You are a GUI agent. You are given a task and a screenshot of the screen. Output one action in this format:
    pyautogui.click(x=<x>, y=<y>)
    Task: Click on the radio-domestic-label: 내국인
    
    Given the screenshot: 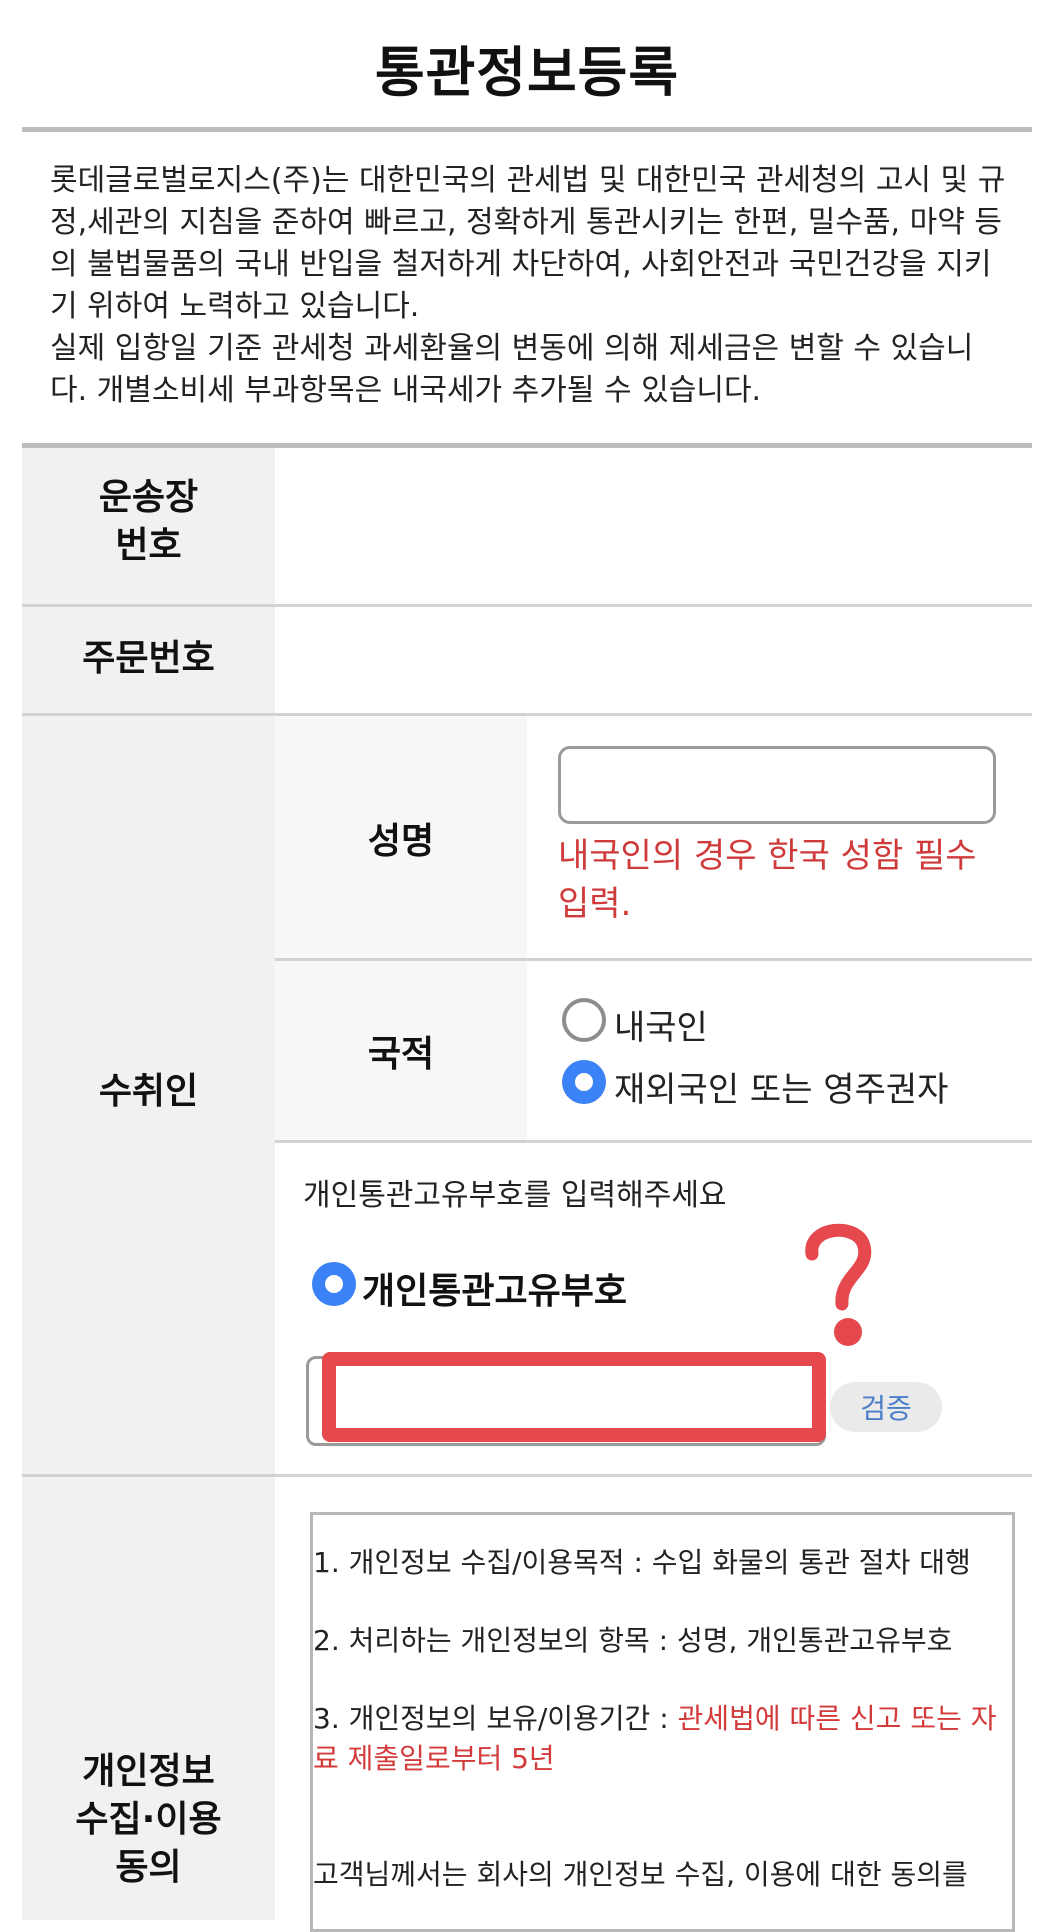 What is the action you would take?
    pyautogui.click(x=661, y=1024)
    